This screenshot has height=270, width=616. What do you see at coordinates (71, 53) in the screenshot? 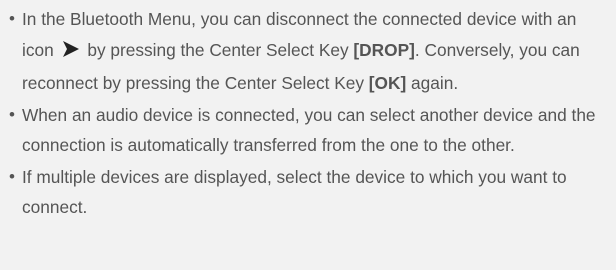
I see `right-arrowhead-icon` at bounding box center [71, 53].